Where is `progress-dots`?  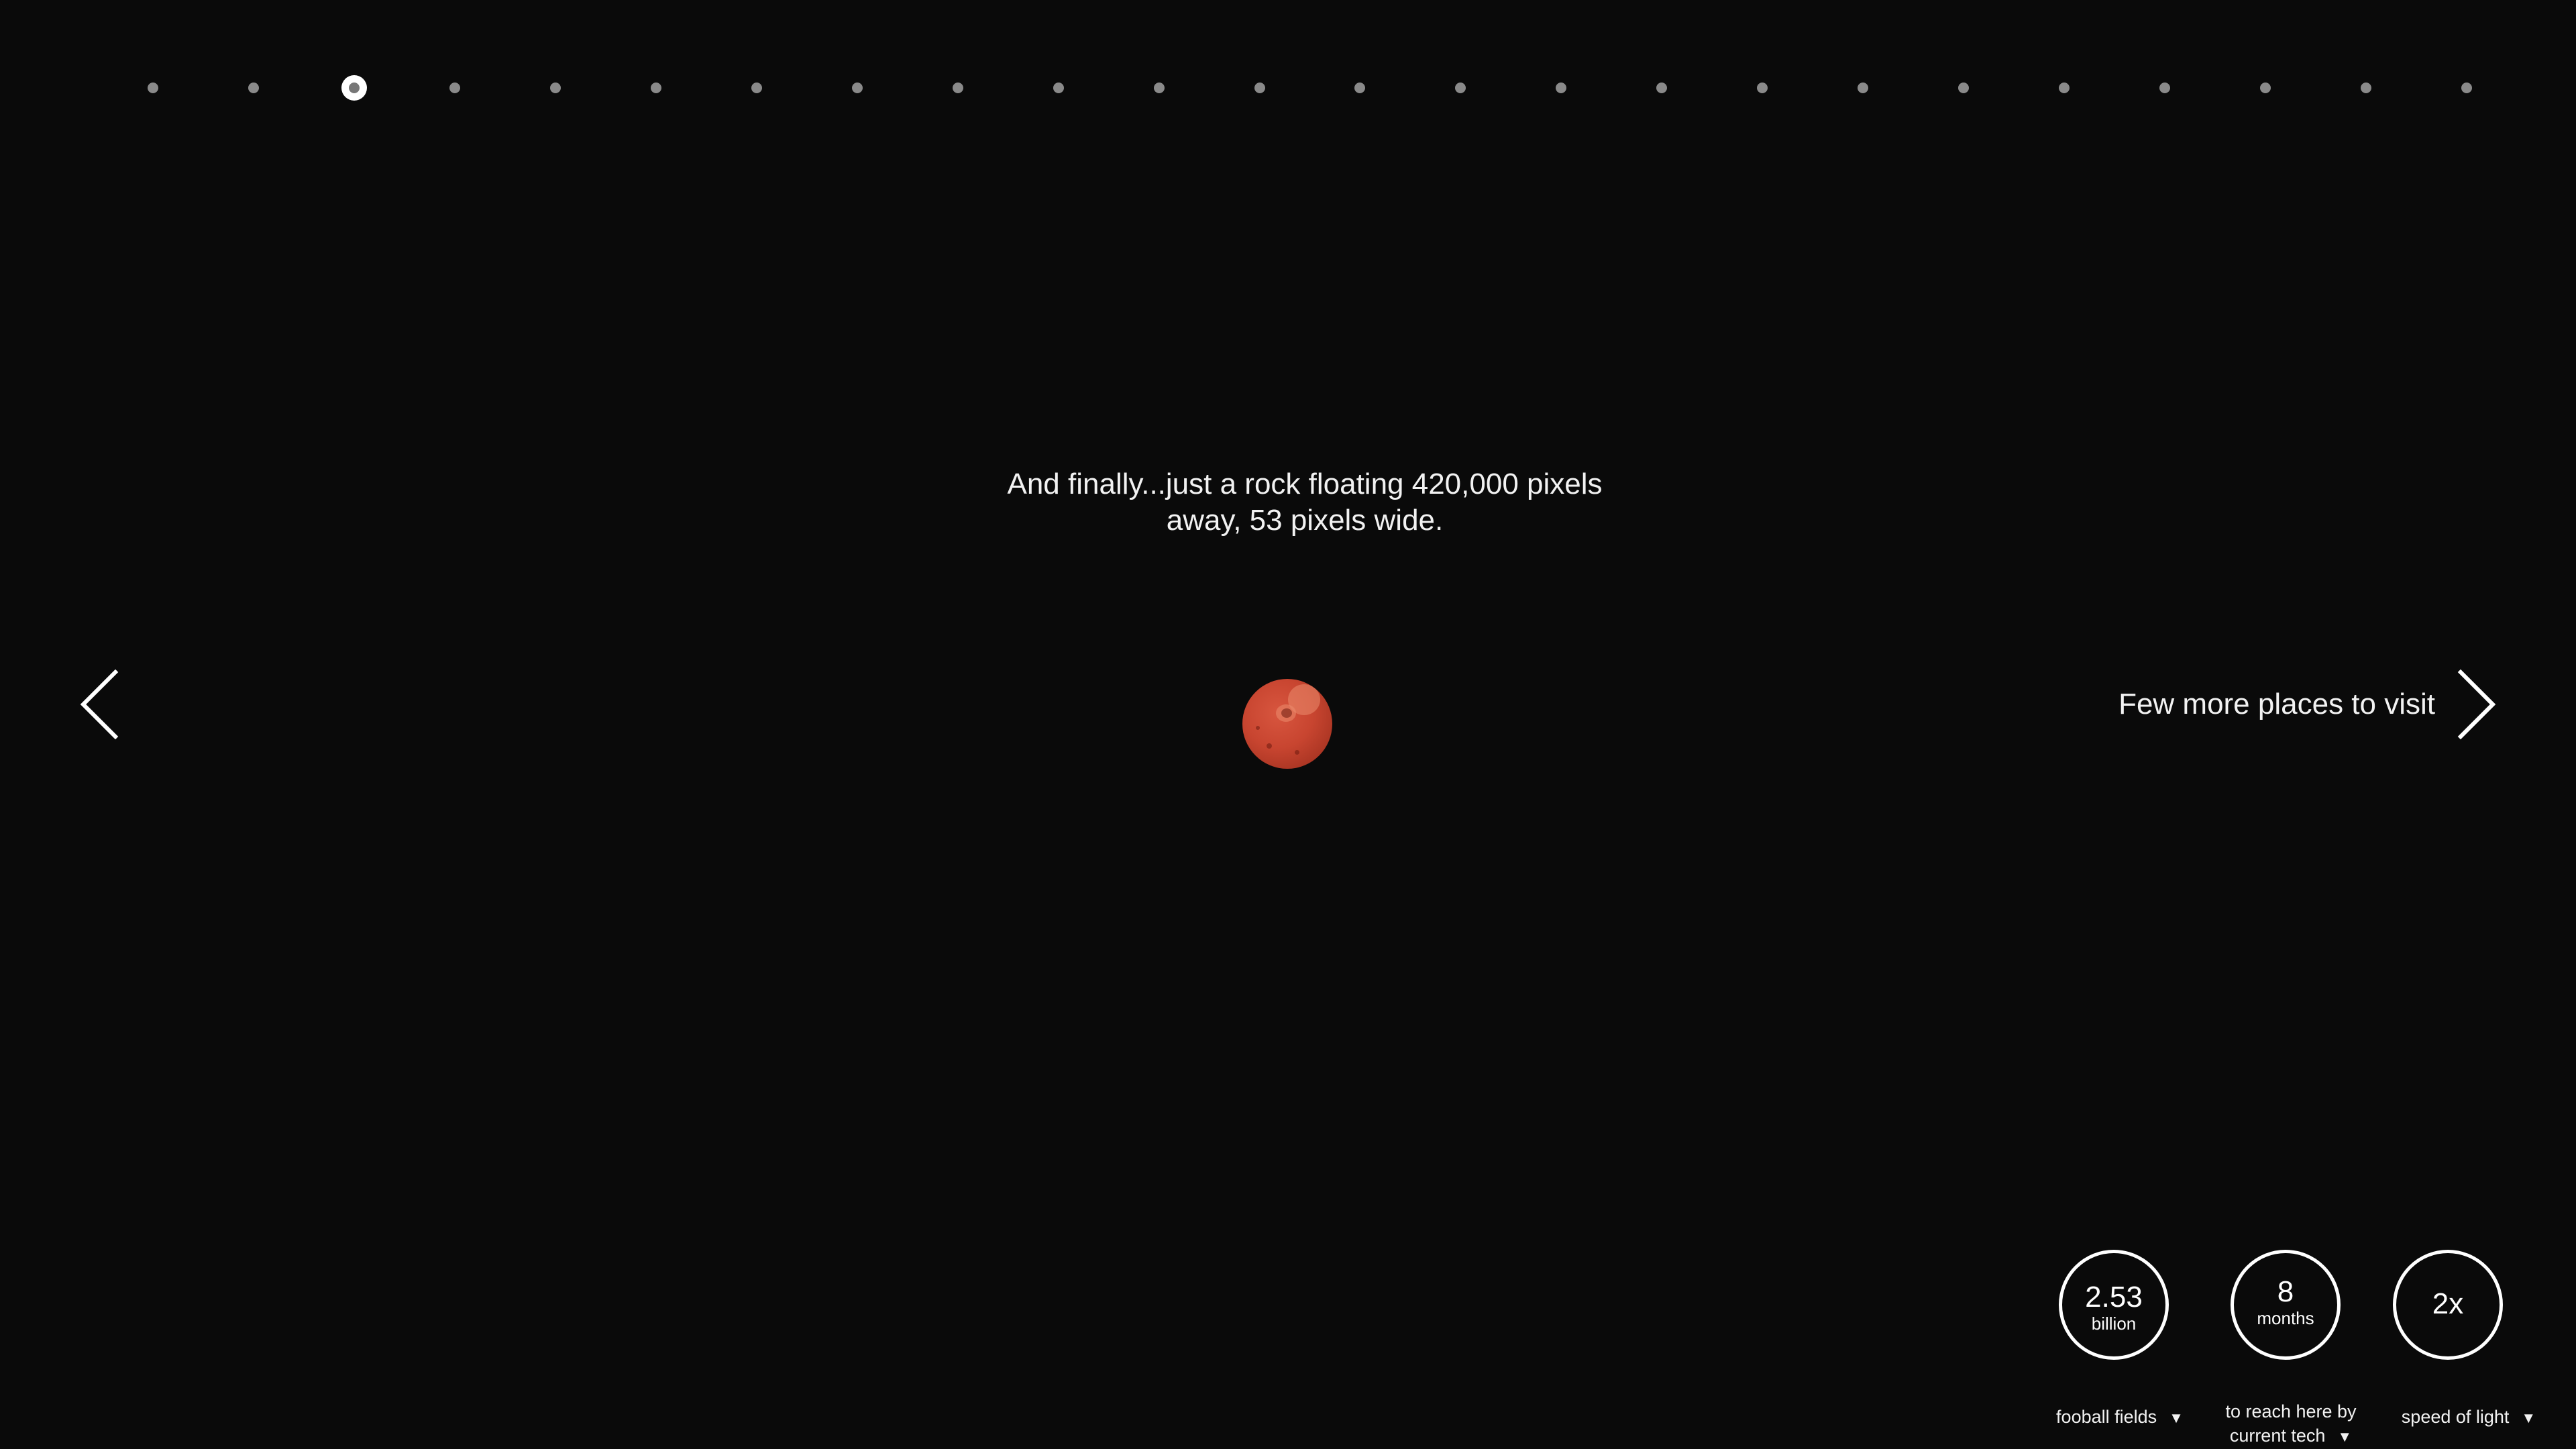
progress-dots is located at coordinates (1288, 67).